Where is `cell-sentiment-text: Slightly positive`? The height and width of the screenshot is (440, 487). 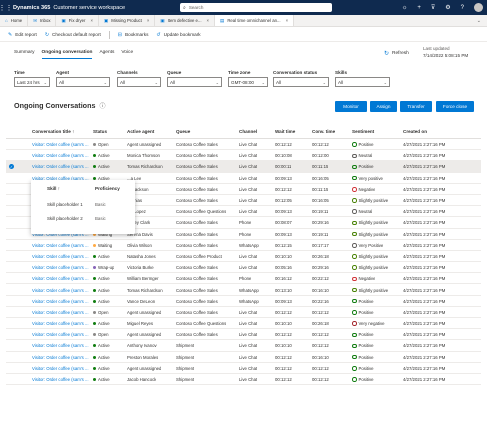
cell-sentiment-text: Slightly positive is located at coordinates (373, 256).